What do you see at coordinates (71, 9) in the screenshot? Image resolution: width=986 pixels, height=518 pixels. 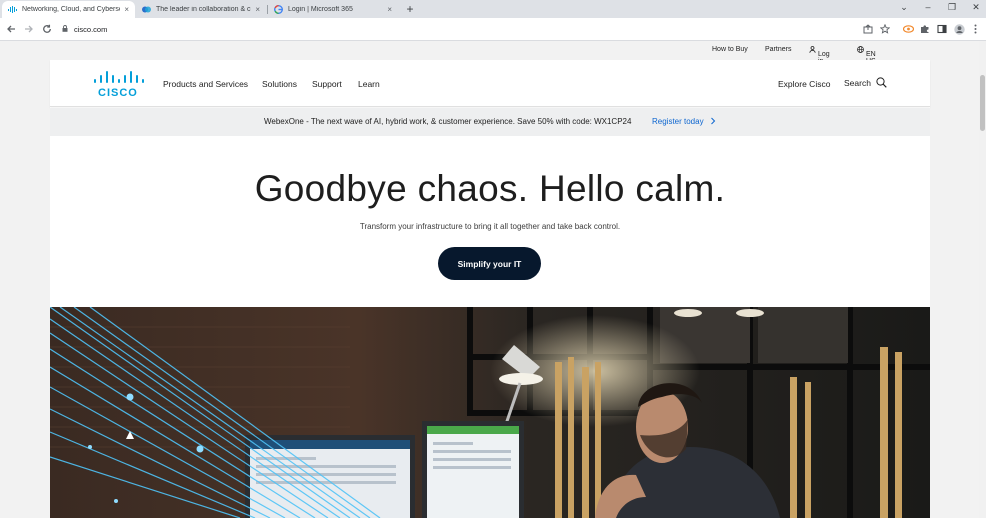 I see `tab-title: Networking, Cloud, and Cyberse` at bounding box center [71, 9].